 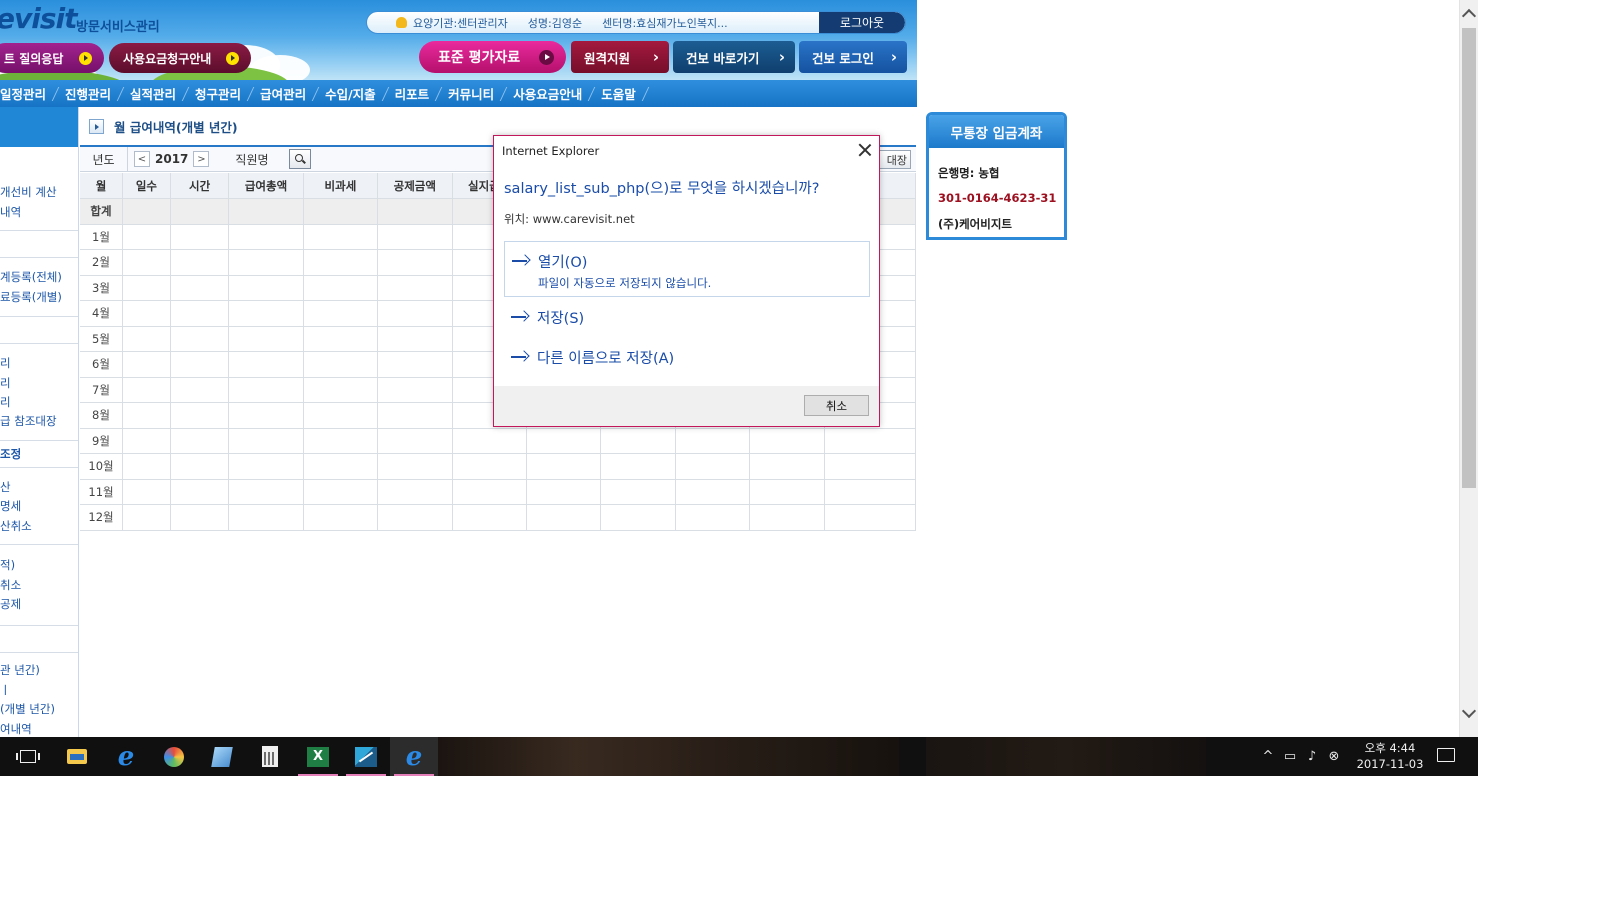 What do you see at coordinates (5, 487) in the screenshot?
I see `sidebar-item: 산` at bounding box center [5, 487].